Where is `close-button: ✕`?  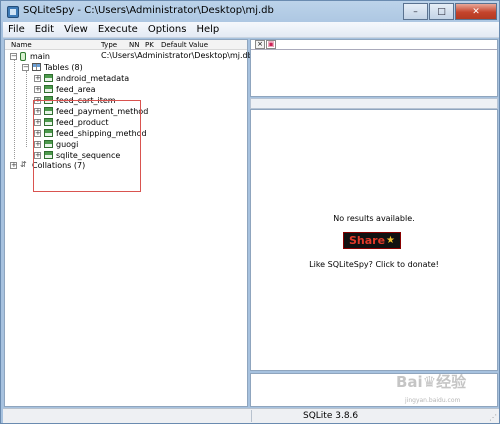
close-button: ✕ is located at coordinates (476, 11).